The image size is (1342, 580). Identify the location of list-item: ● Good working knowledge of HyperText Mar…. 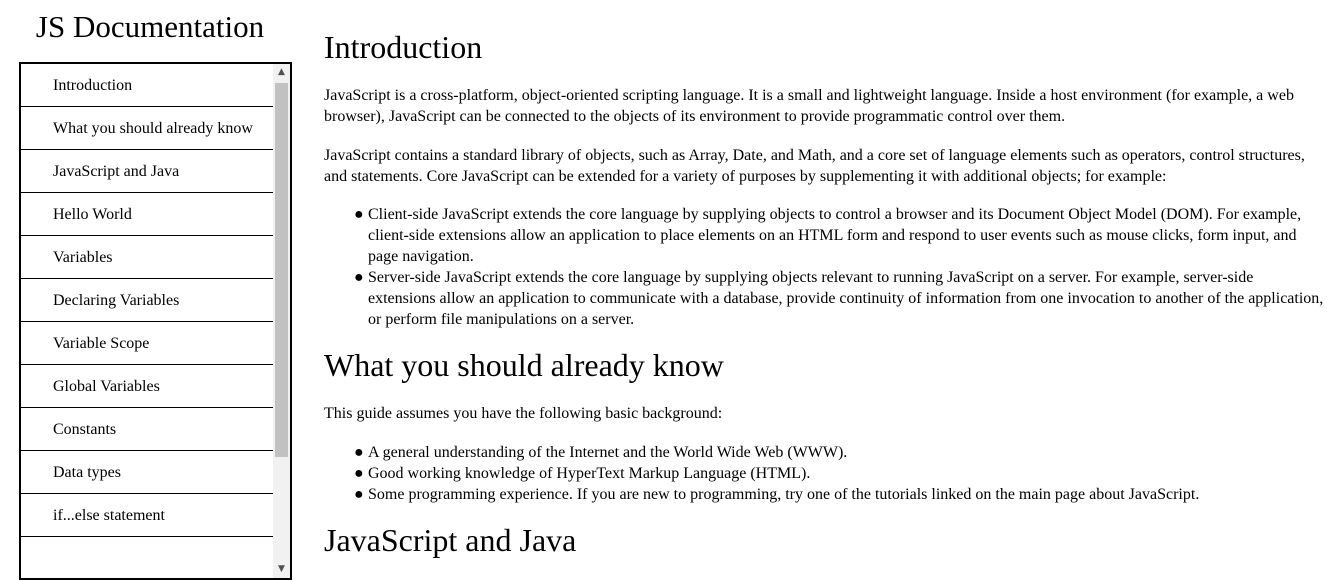
(839, 473).